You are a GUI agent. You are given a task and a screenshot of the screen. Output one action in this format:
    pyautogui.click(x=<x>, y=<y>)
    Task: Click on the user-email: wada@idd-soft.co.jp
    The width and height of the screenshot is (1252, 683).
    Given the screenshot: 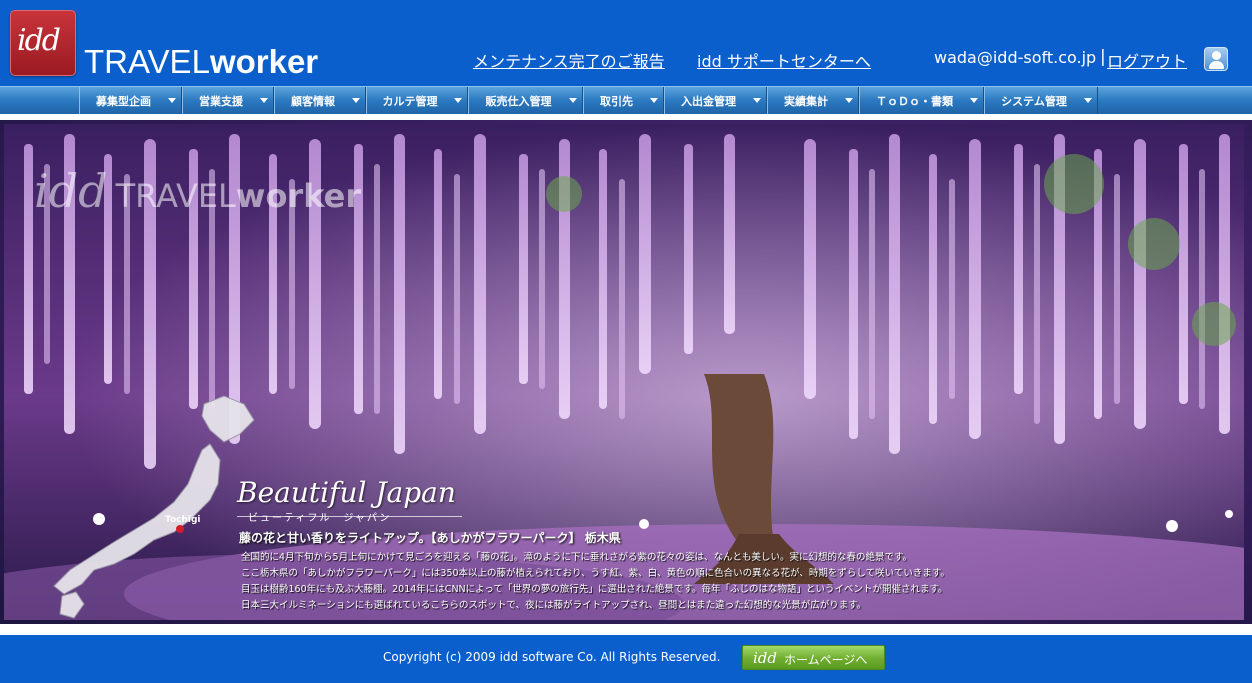 What is the action you would take?
    pyautogui.click(x=1015, y=57)
    